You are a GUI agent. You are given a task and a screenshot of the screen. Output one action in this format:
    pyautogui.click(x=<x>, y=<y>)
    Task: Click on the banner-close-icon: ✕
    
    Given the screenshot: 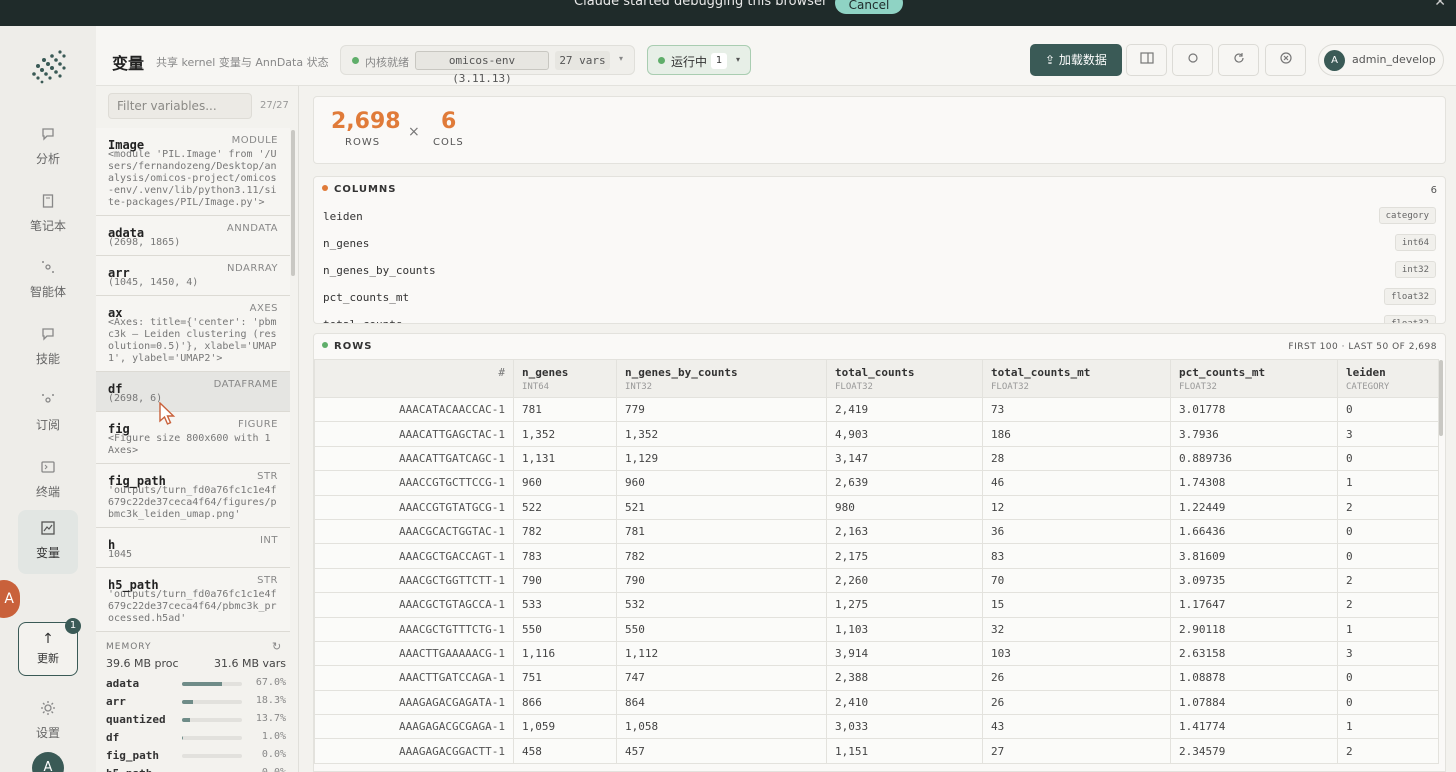 What is the action you would take?
    pyautogui.click(x=1440, y=5)
    